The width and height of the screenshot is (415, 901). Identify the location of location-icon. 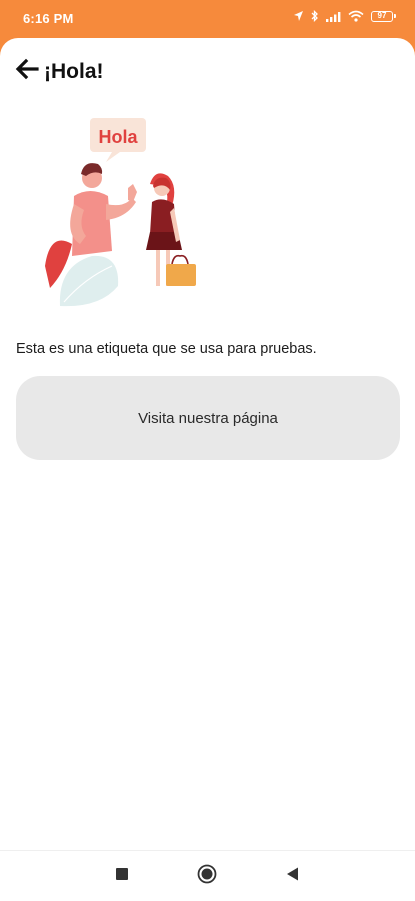
(298, 16).